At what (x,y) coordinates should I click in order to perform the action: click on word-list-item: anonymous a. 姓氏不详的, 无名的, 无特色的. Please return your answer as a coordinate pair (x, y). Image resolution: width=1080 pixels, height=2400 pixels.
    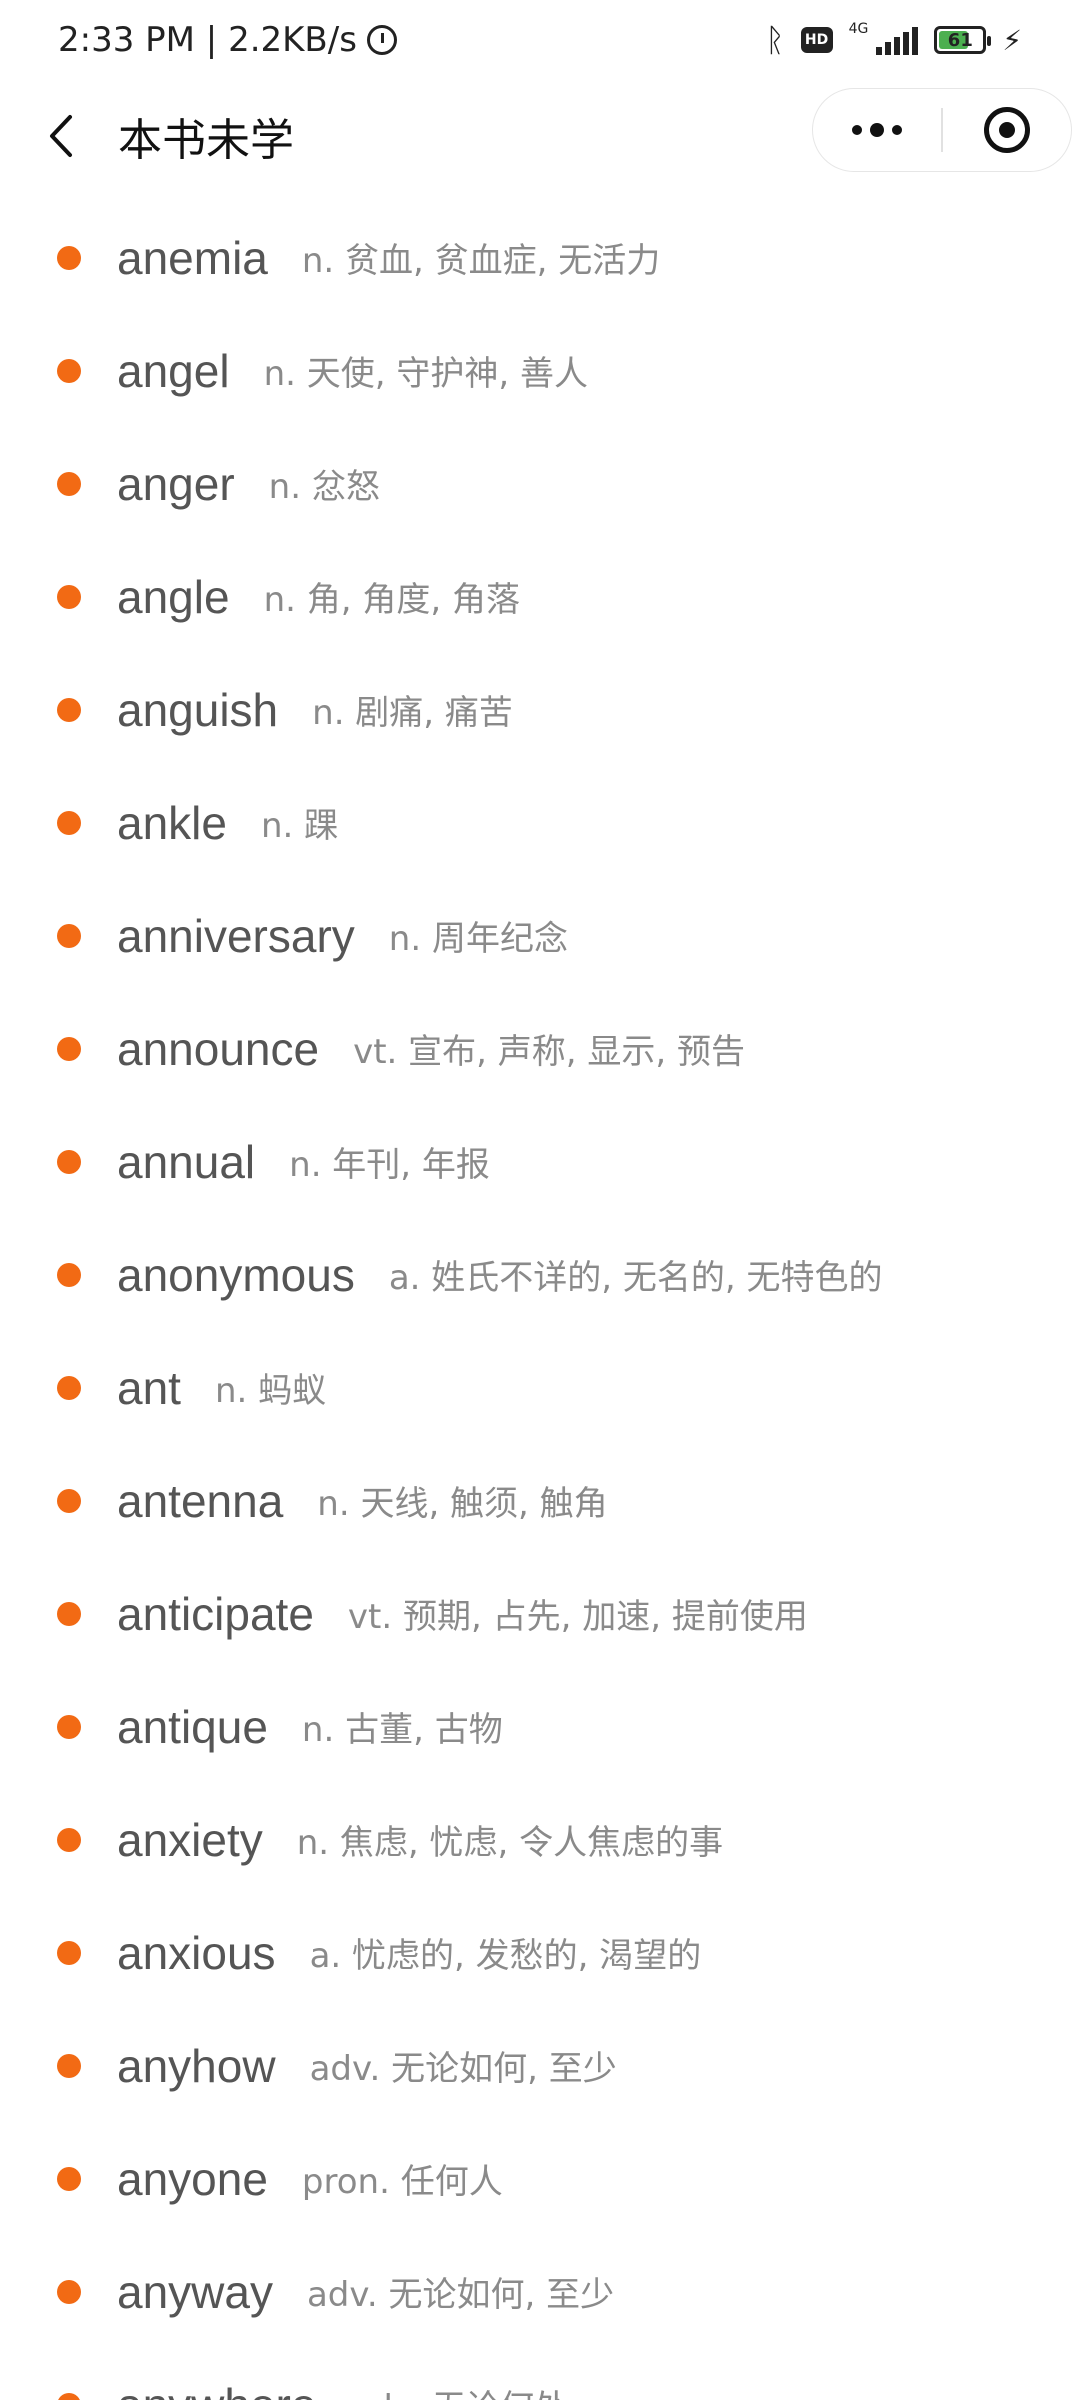
    Looking at the image, I should click on (540, 1274).